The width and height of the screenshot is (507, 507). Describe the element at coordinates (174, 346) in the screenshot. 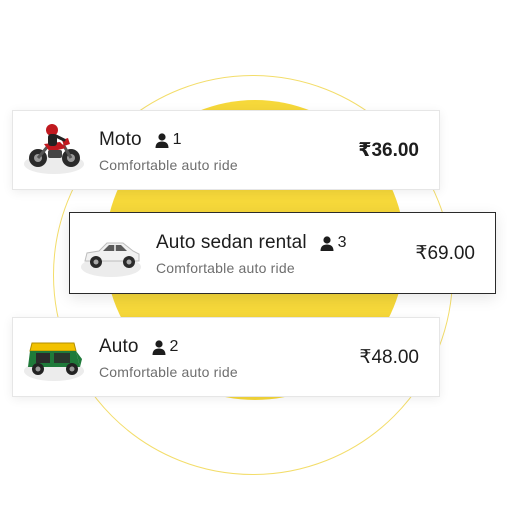

I see `seat-count-value: 2` at that location.